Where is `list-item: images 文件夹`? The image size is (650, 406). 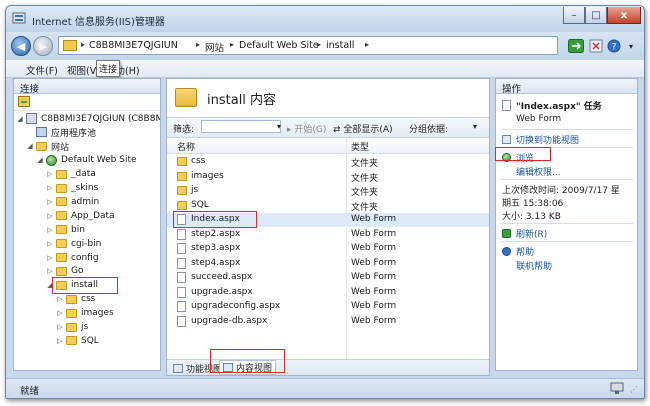
list-item: images 文件夹 is located at coordinates (328, 177).